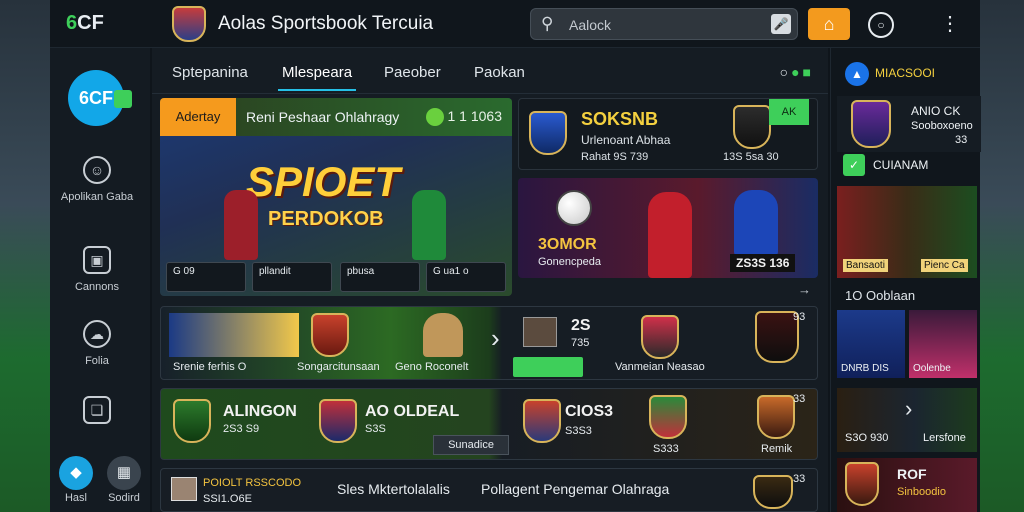  Describe the element at coordinates (862, 484) in the screenshot. I see `trophy-shield-icon` at that location.